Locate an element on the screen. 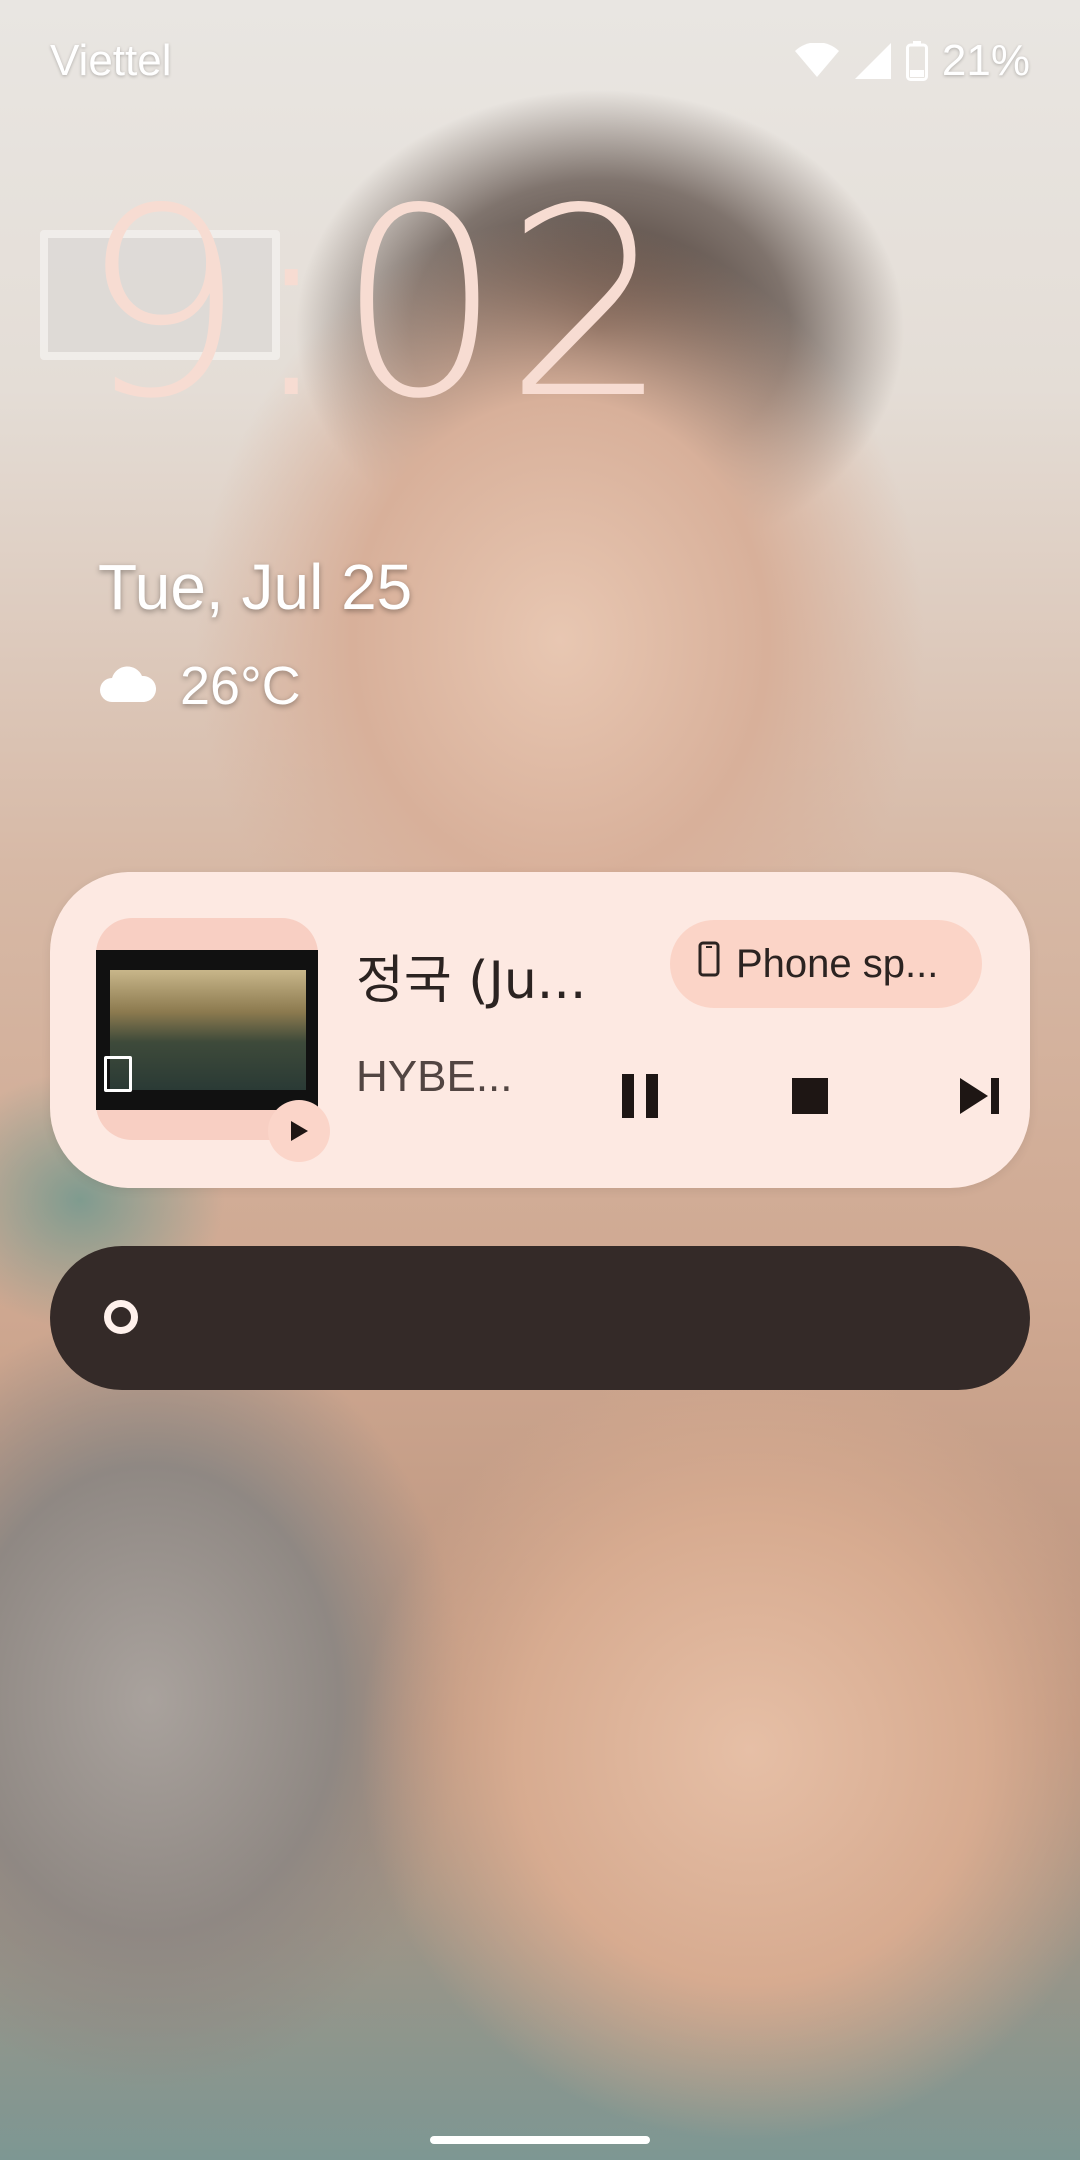  lockscreen-clock: 9:02 is located at coordinates (376, 305).